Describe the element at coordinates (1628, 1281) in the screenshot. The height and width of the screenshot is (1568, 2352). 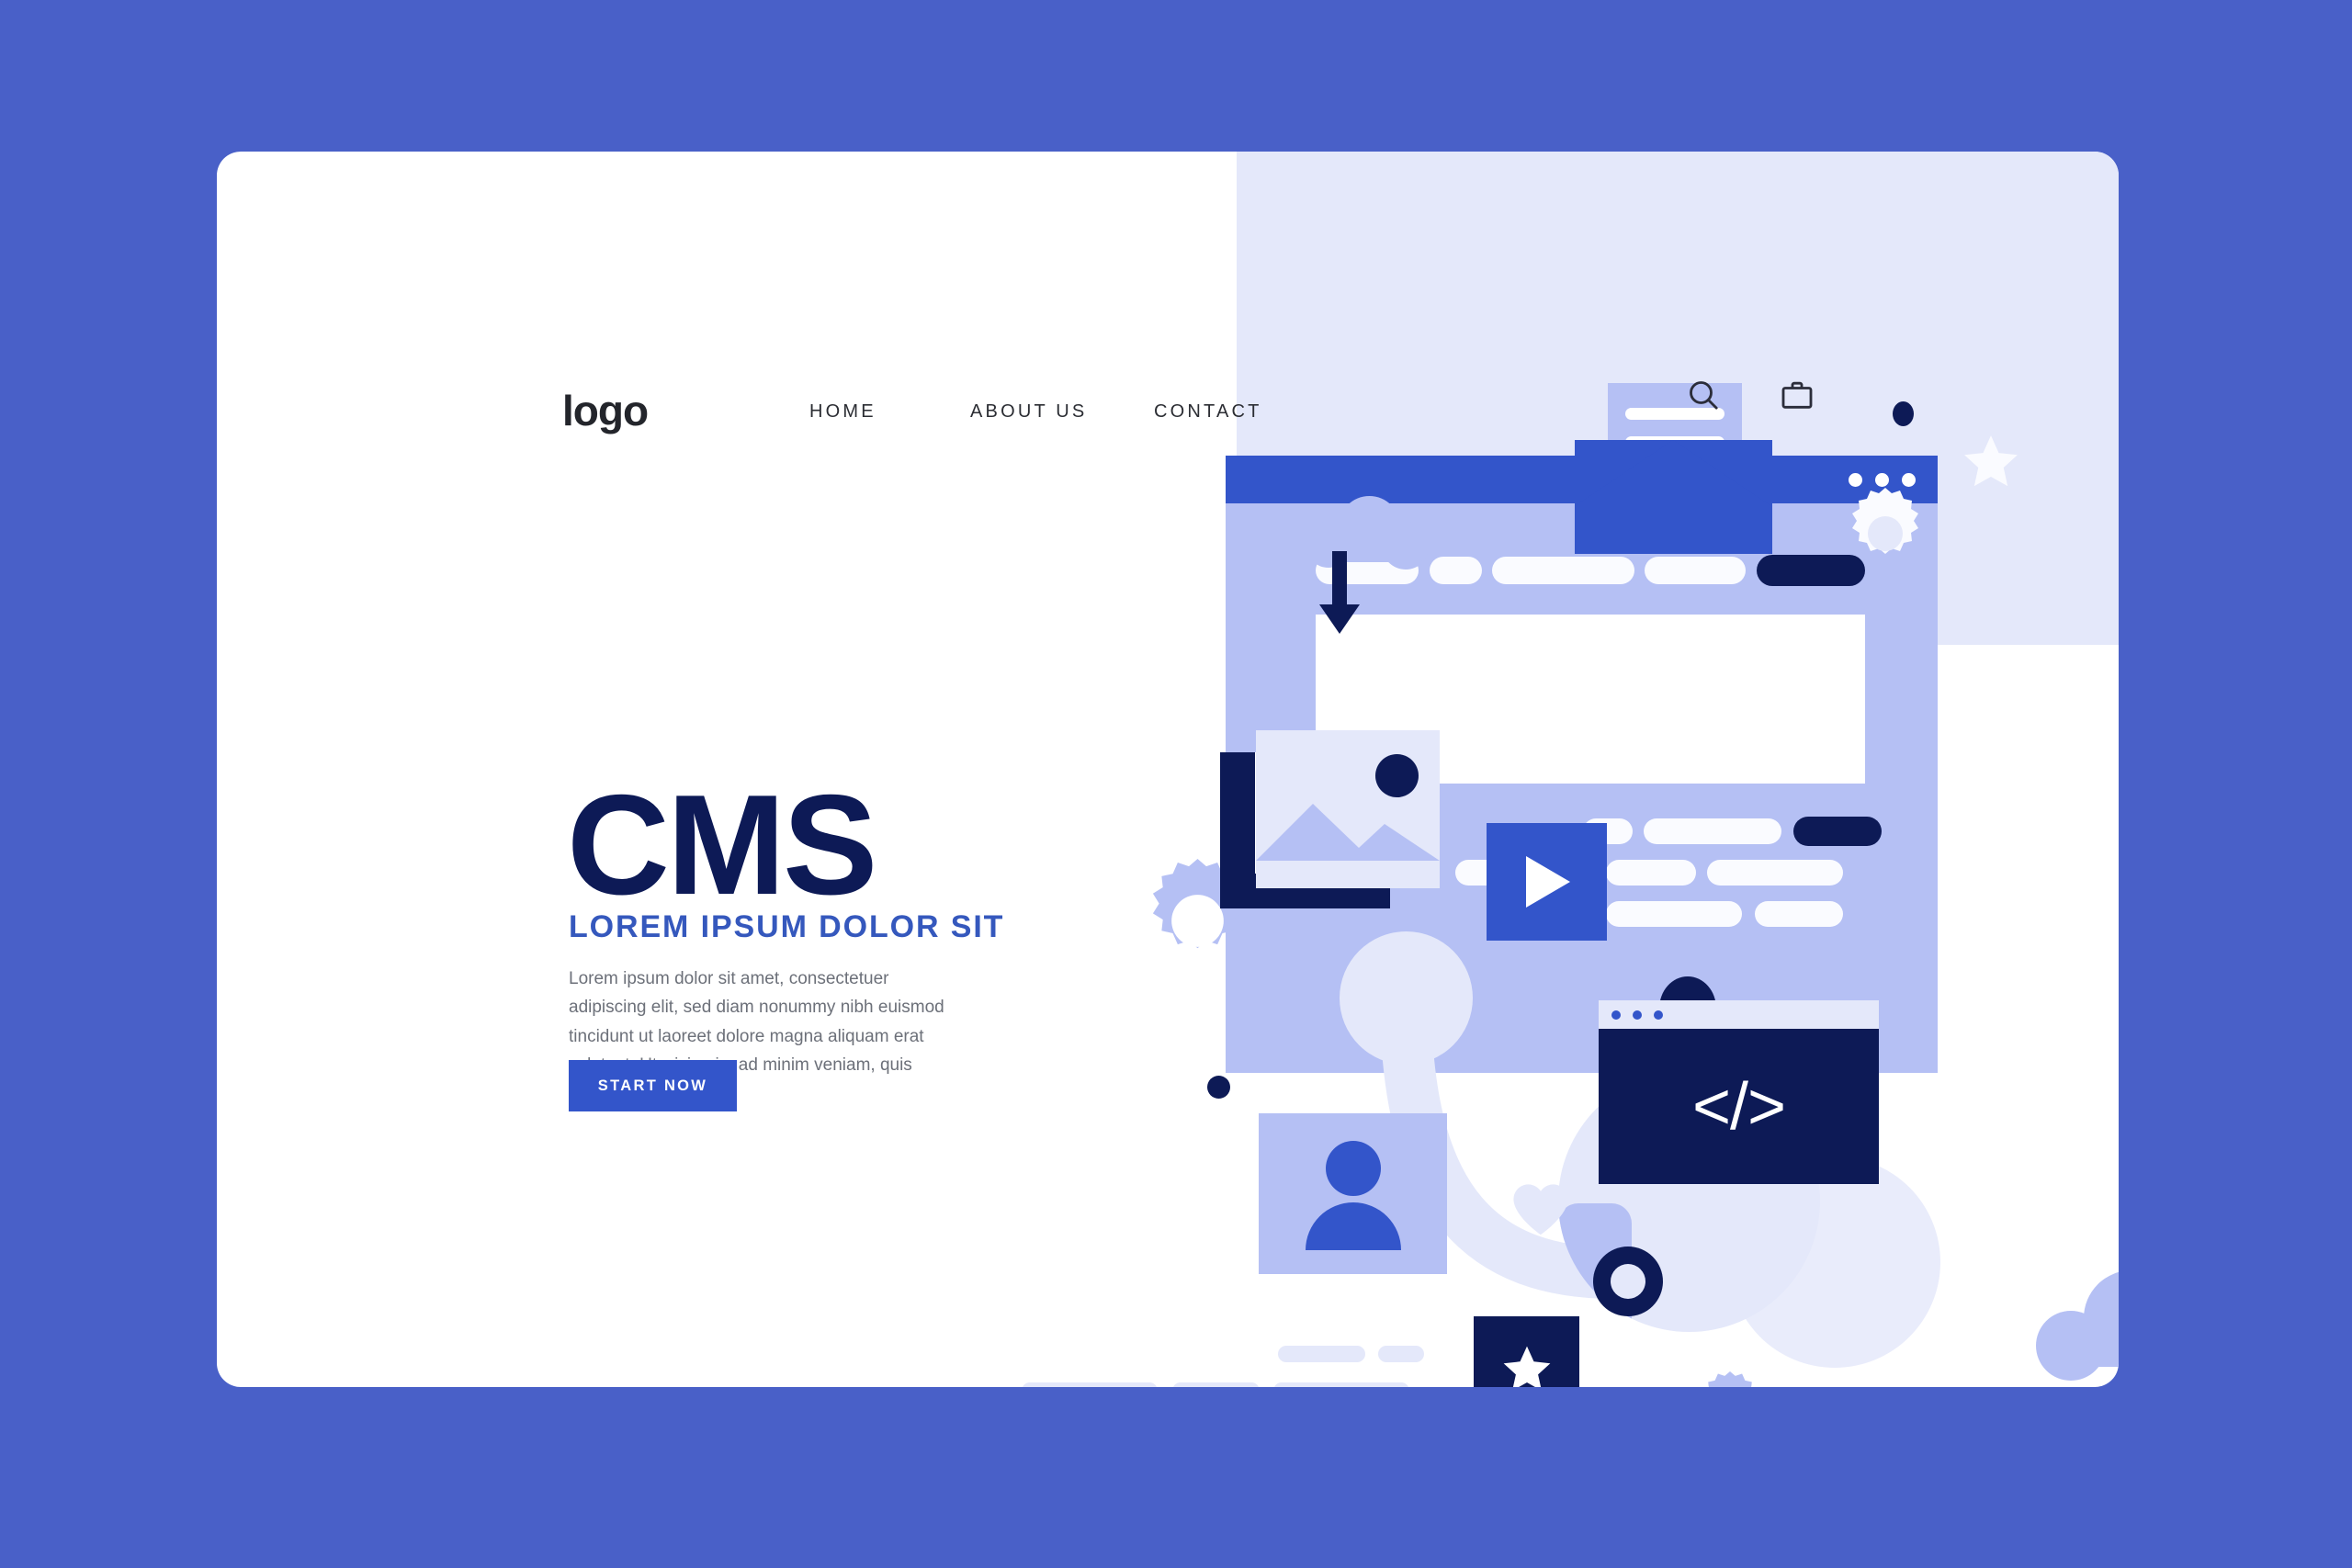
I see `robot-hand-ring` at that location.